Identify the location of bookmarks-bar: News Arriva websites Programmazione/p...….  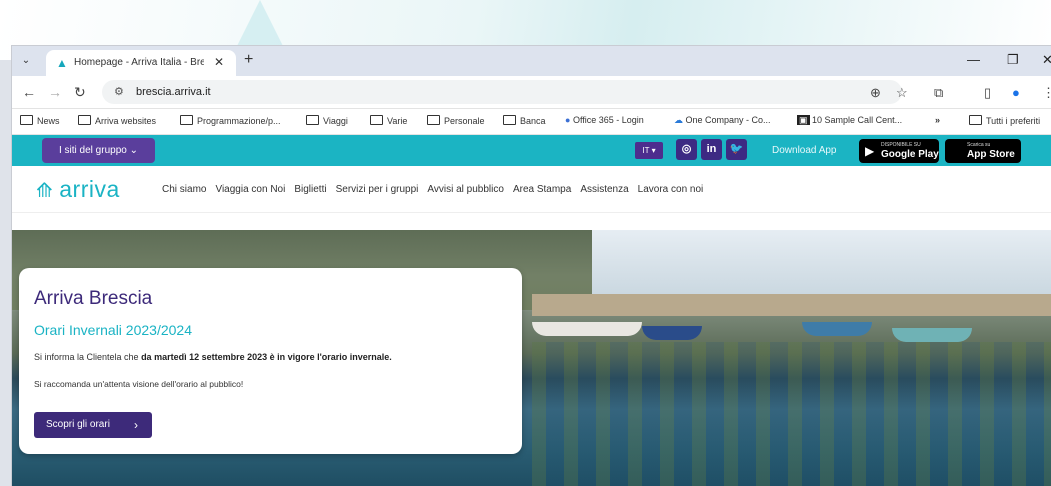
(531, 122).